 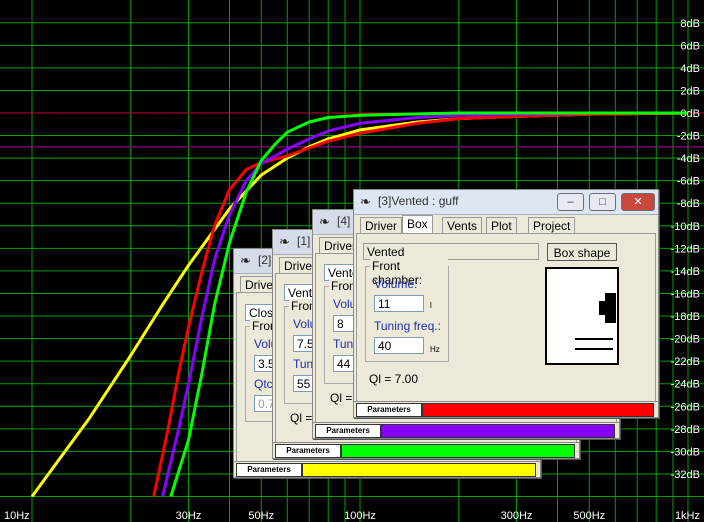 What do you see at coordinates (638, 202) in the screenshot?
I see `close-button: ✕` at bounding box center [638, 202].